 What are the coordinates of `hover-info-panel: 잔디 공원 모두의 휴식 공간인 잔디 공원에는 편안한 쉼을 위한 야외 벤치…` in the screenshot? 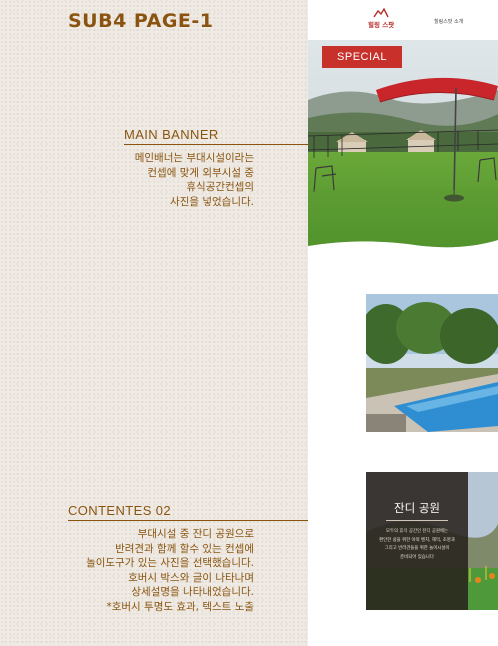 It's located at (417, 541).